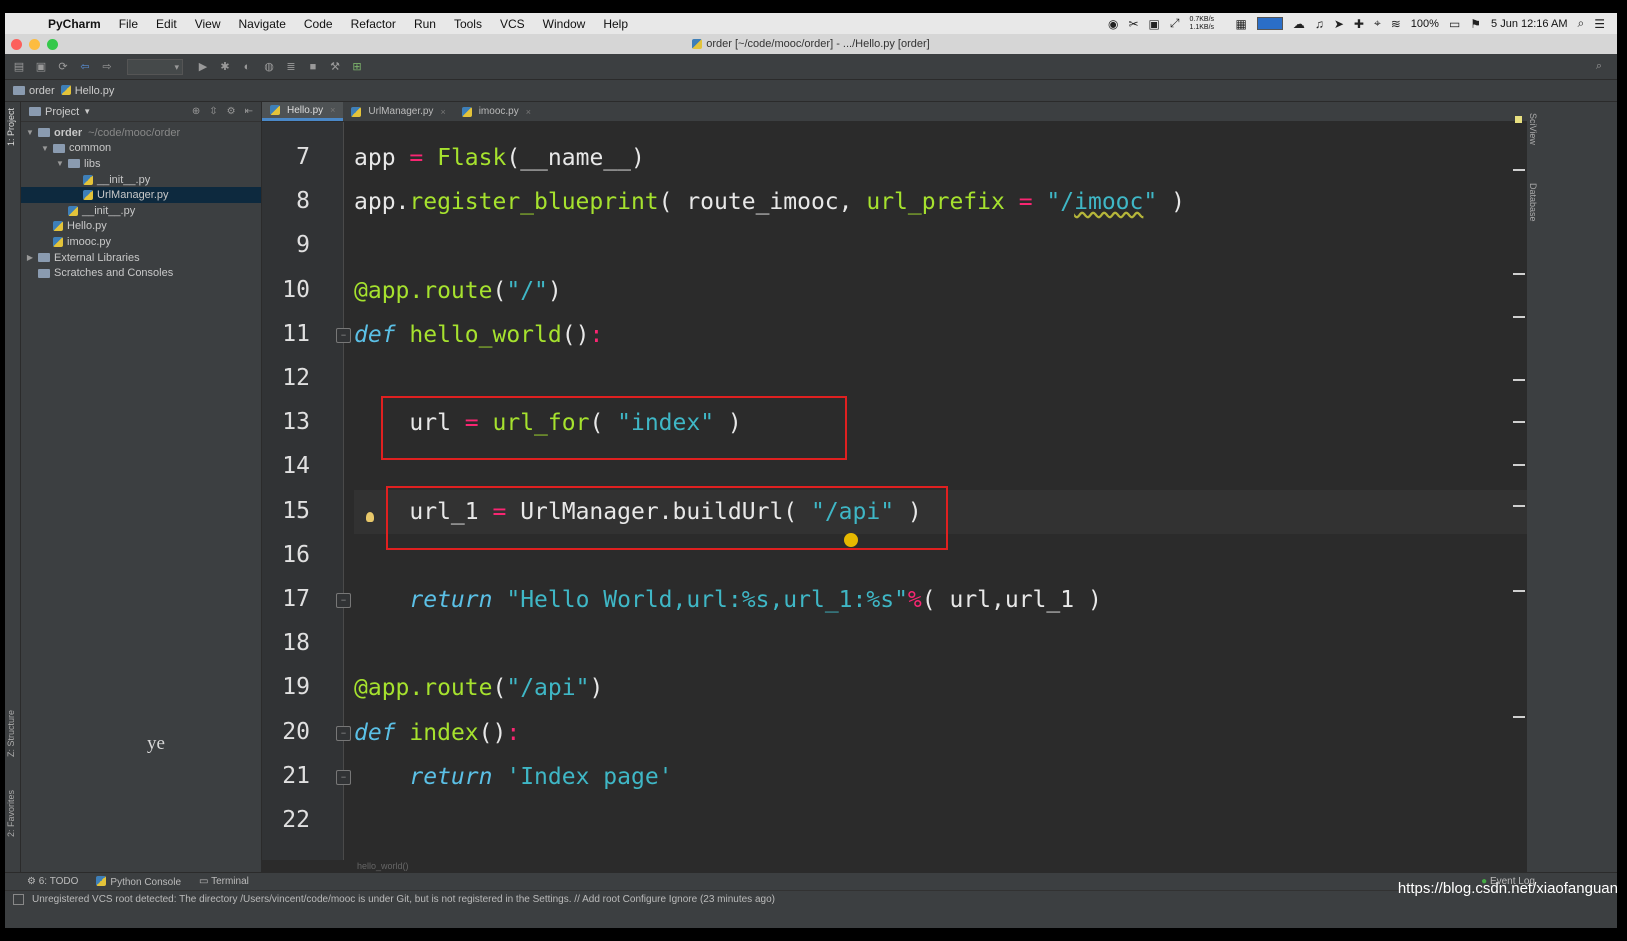  What do you see at coordinates (1475, 24) in the screenshot?
I see `flag-icon: ⚑` at bounding box center [1475, 24].